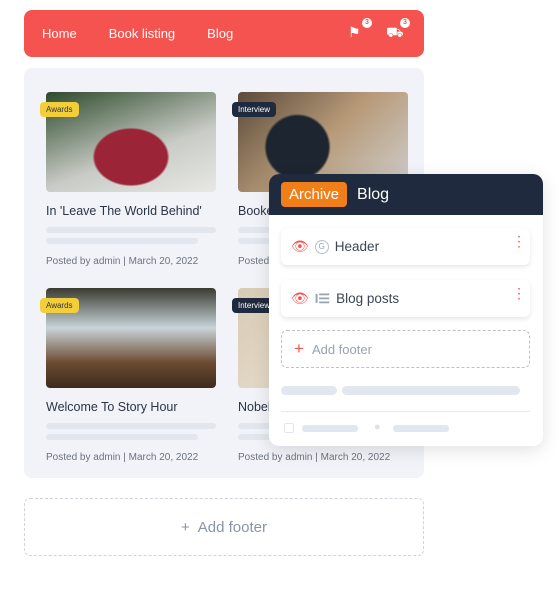 The height and width of the screenshot is (600, 560). I want to click on top-nav: Home Book listing Blog ⚑ 3 ⛟ 3, so click(224, 33).